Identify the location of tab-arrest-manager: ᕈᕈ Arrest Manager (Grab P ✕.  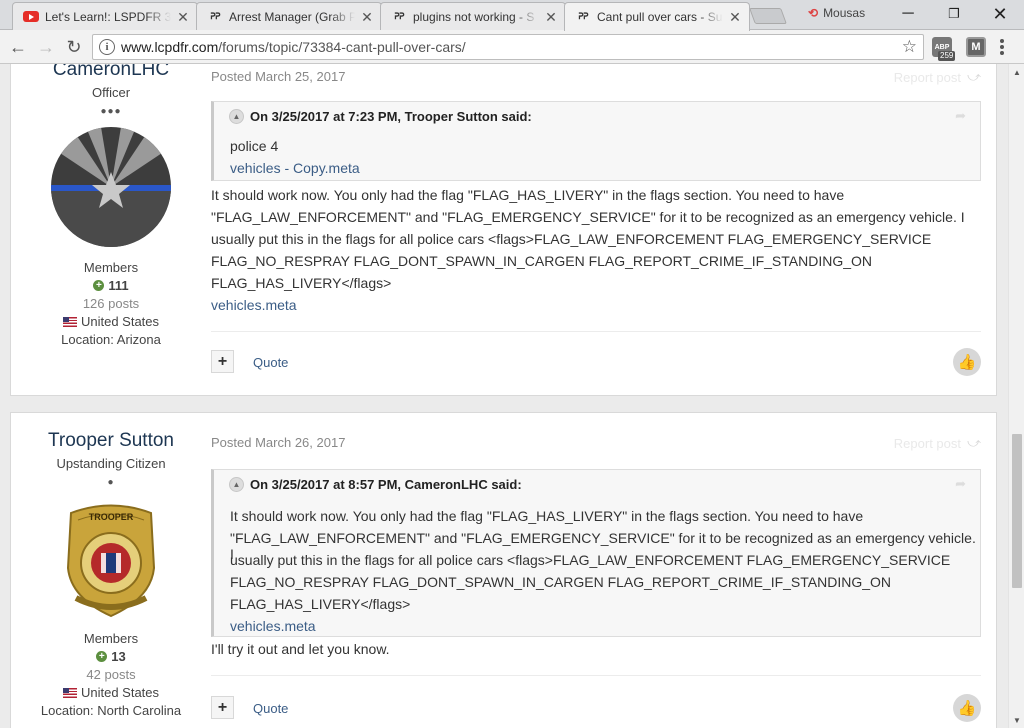
(289, 16).